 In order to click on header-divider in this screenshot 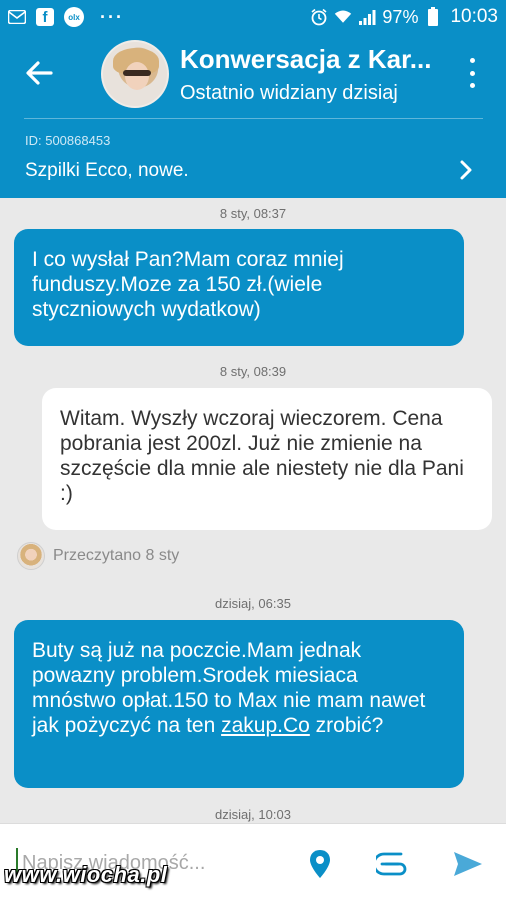, I will do `click(253, 118)`.